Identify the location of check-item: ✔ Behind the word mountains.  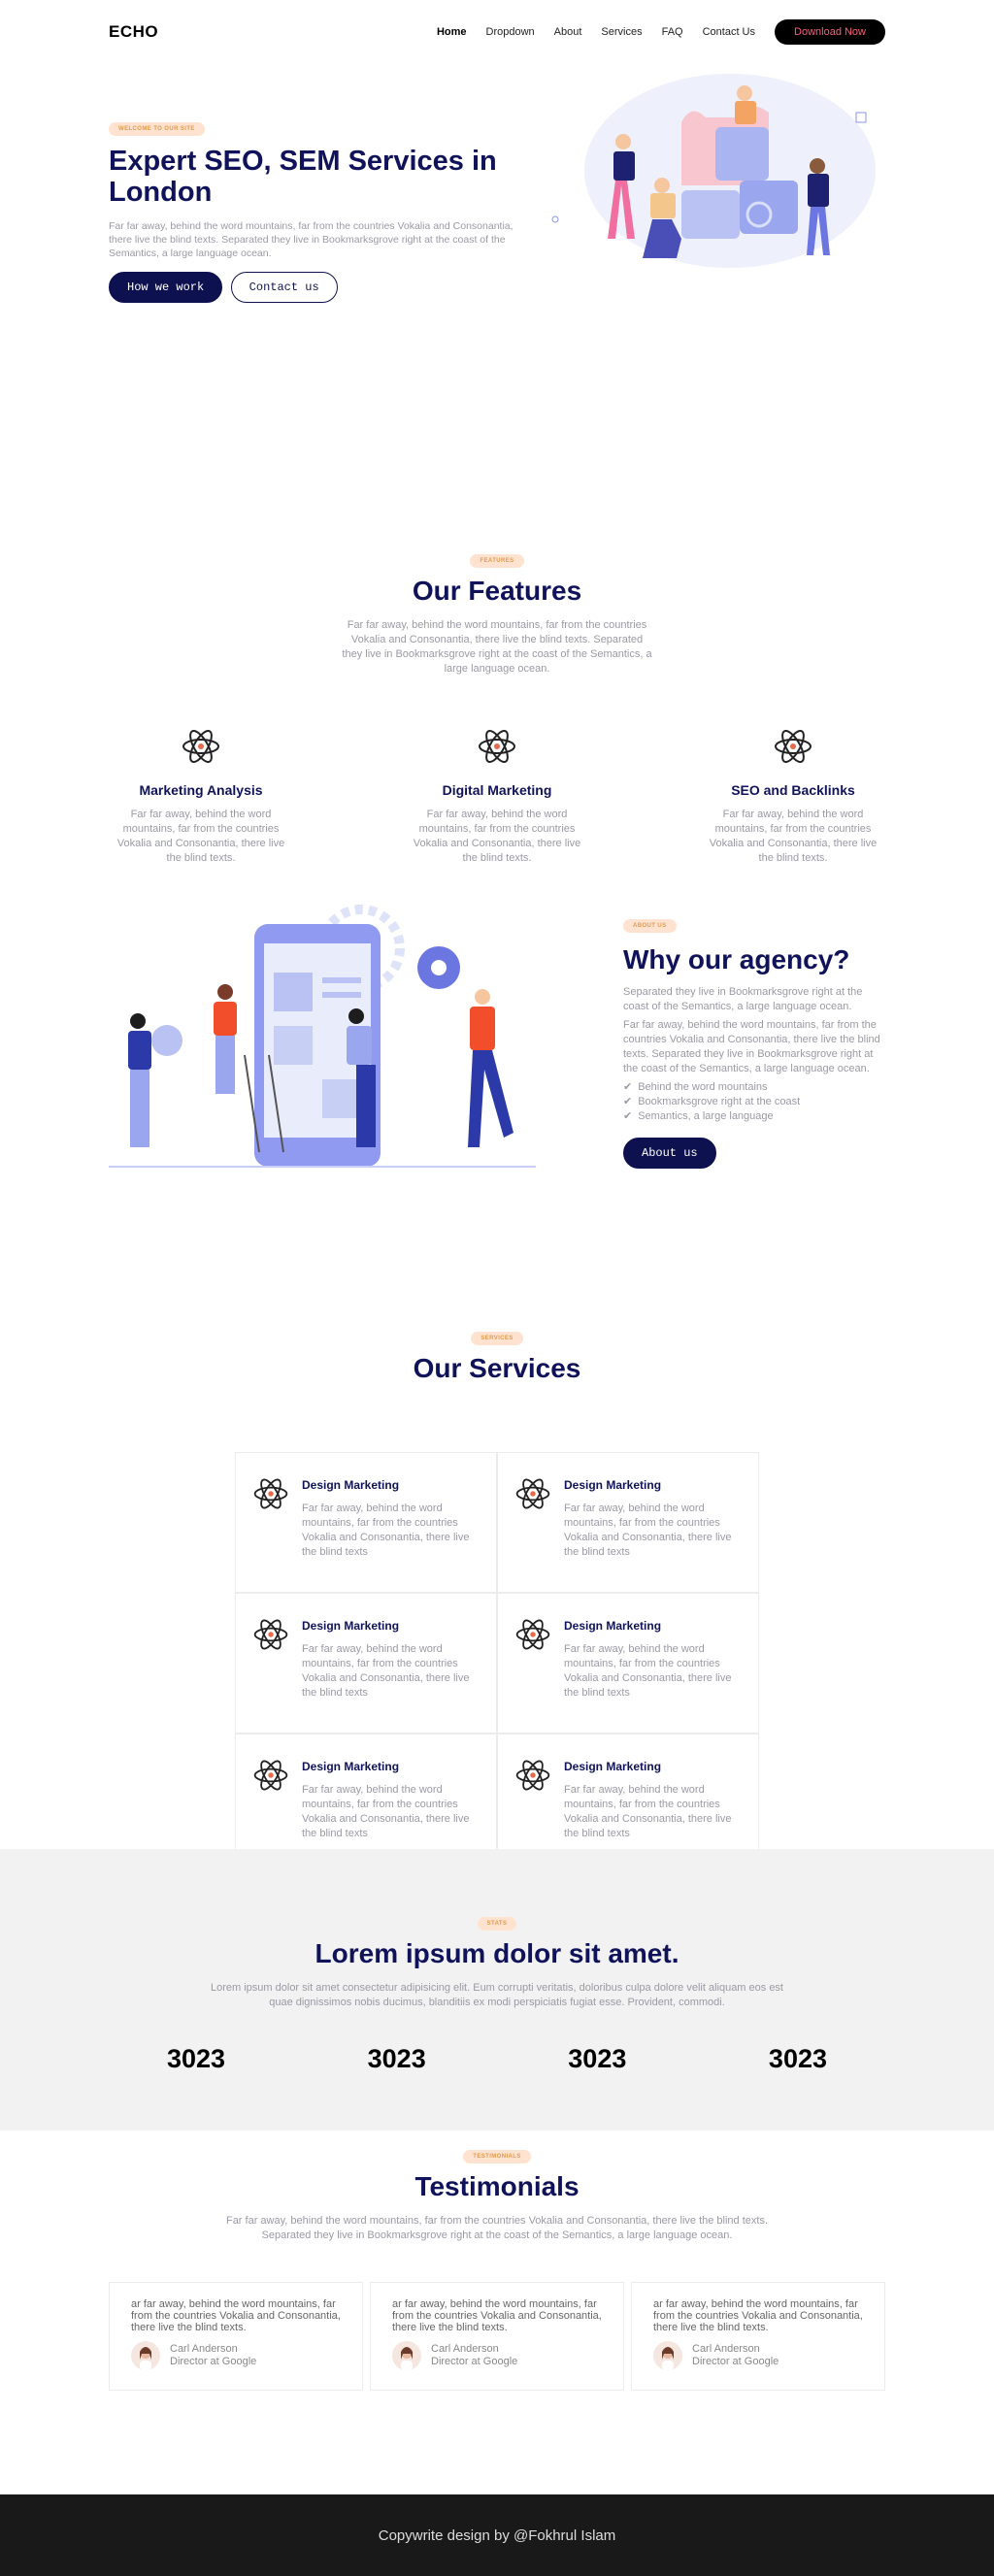
(695, 1087).